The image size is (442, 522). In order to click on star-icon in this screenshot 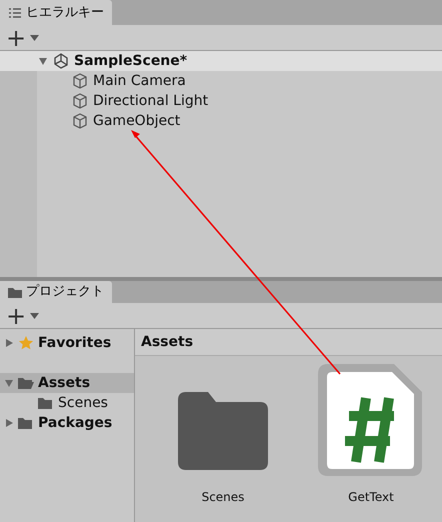, I will do `click(26, 343)`.